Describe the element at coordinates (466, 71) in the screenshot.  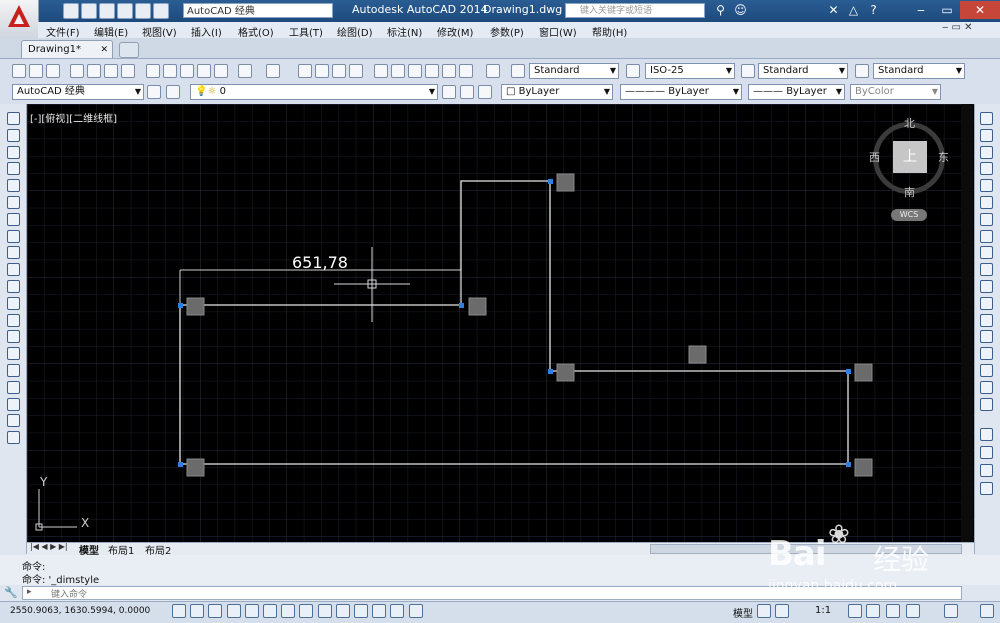
I see `quickcalc-icon` at that location.